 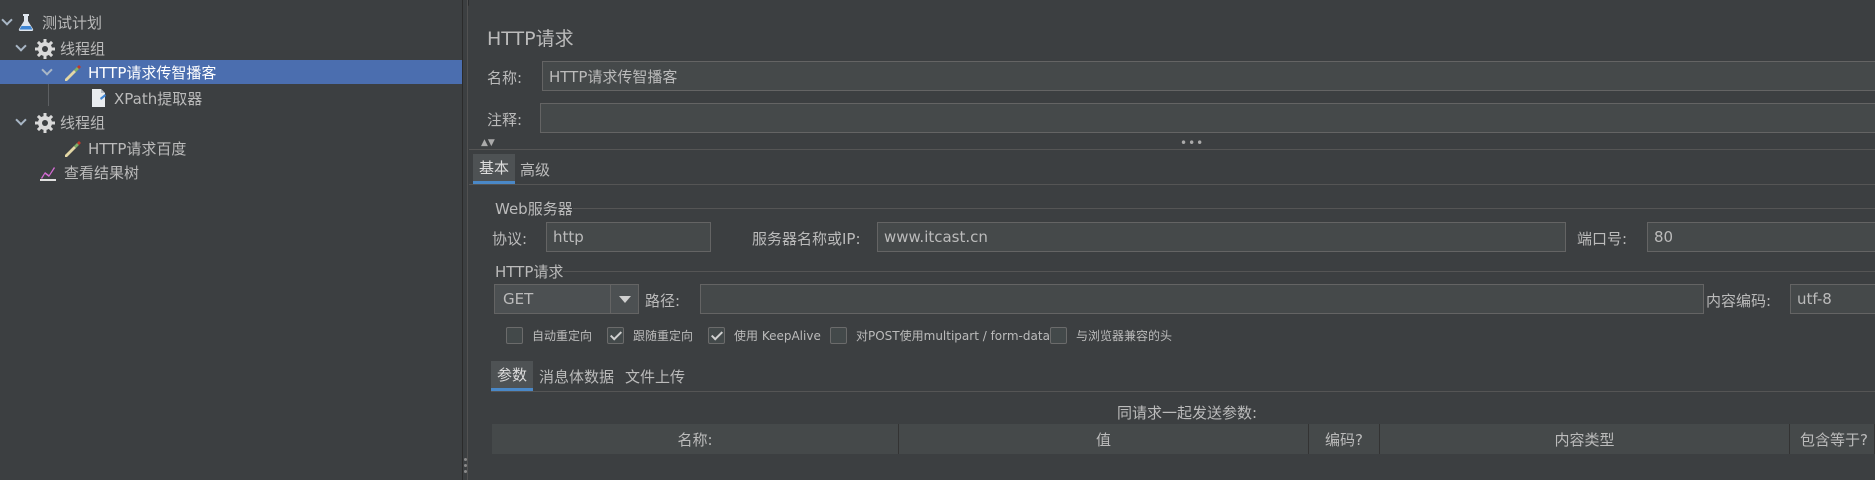 I want to click on tree-item-label: 测试计划, so click(x=72, y=22).